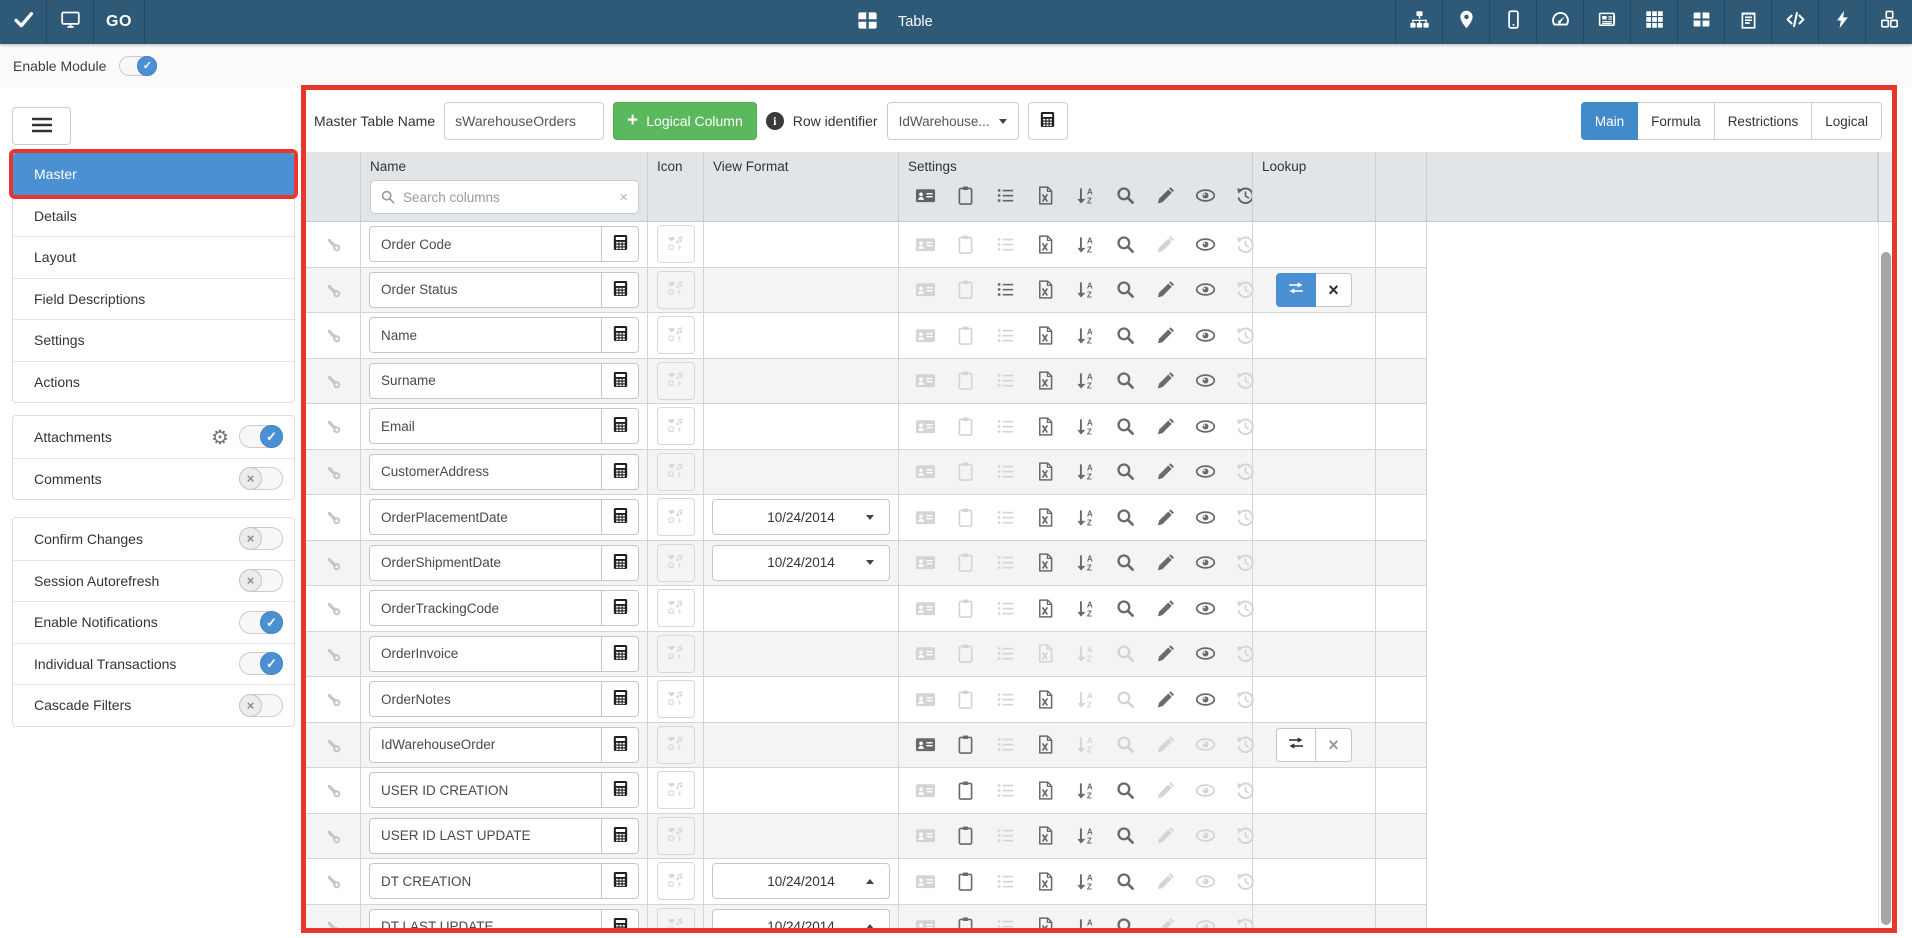 The image size is (1912, 938). Describe the element at coordinates (153, 381) in the screenshot. I see `sidebar-item-actions: Actions` at that location.